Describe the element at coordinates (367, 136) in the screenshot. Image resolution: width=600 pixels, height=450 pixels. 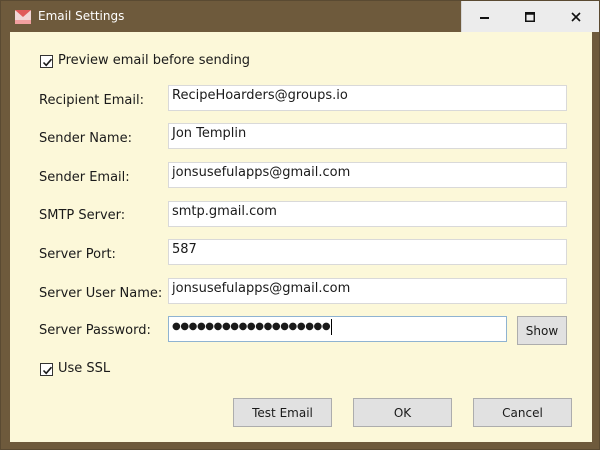
I see `sender-name-input: Jon Templin` at that location.